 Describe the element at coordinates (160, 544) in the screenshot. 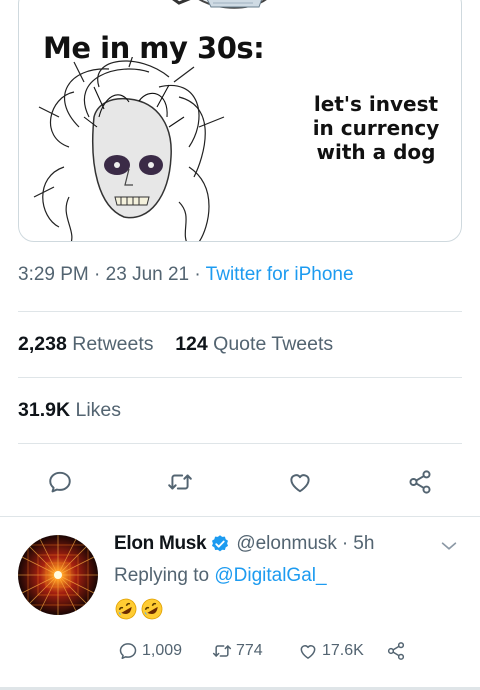

I see `author-name: Elon Musk` at that location.